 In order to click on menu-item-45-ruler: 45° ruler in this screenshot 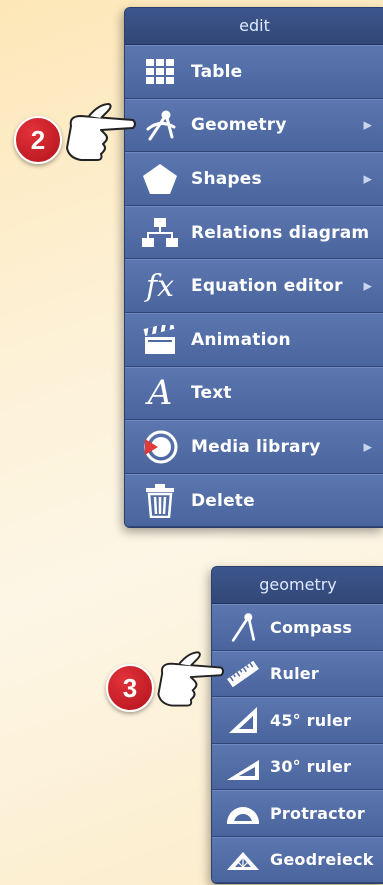, I will do `click(297, 720)`.